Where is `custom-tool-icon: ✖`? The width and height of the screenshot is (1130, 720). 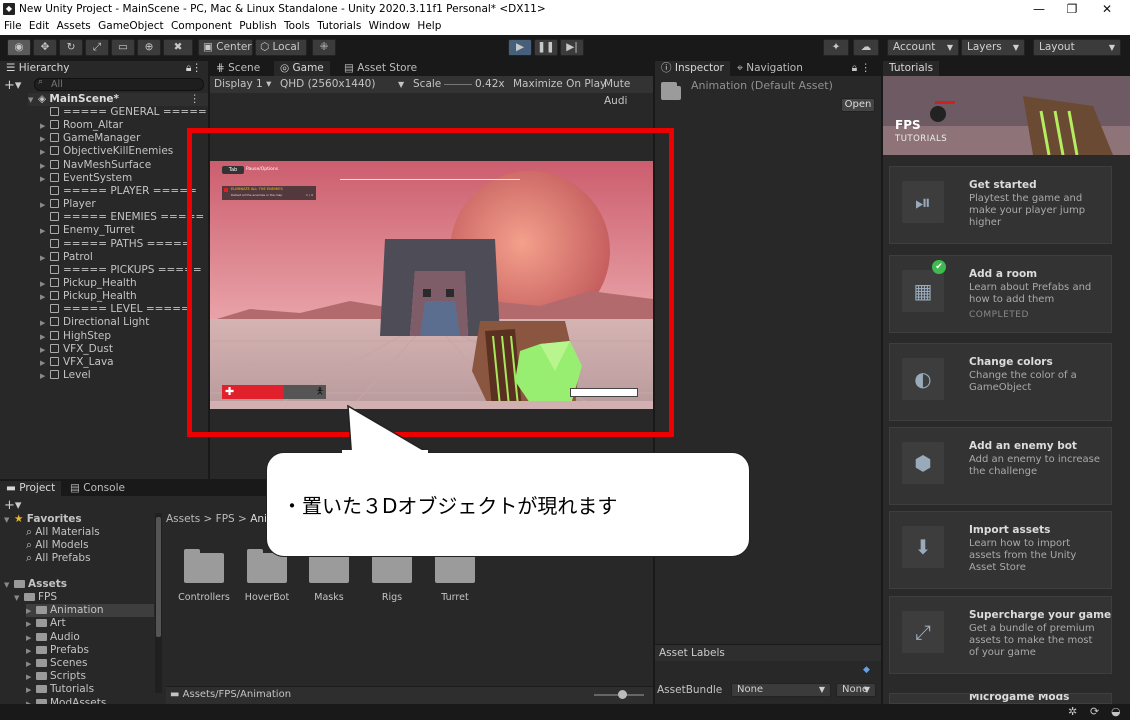 custom-tool-icon: ✖ is located at coordinates (178, 47).